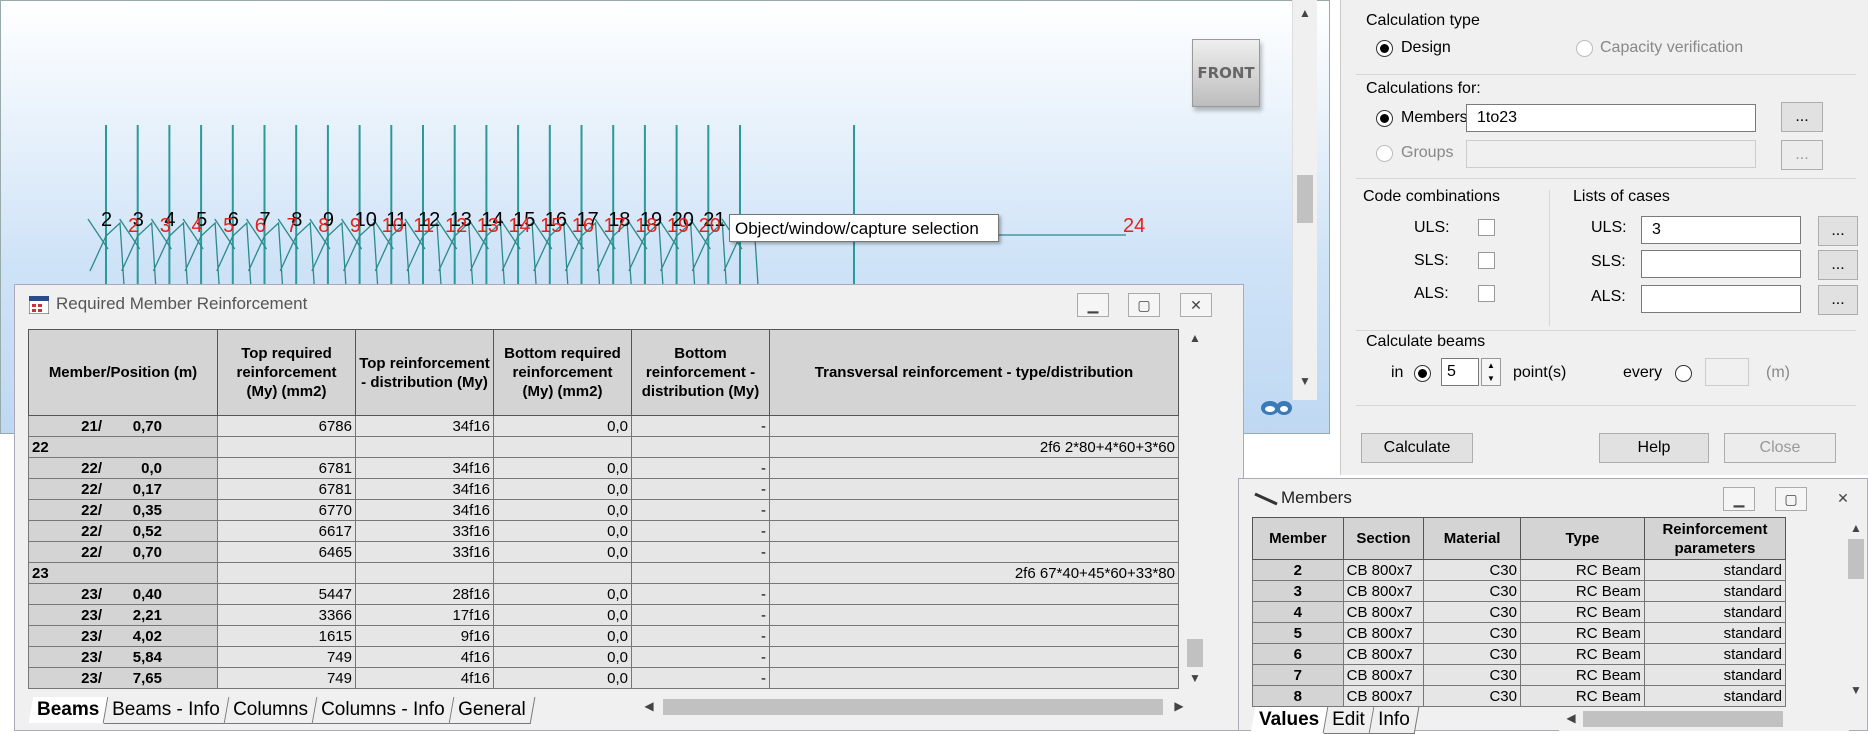 This screenshot has width=1868, height=734. What do you see at coordinates (700, 372) in the screenshot?
I see `col-header-bot-dist: Bottom reinforcement - distribution (My)` at bounding box center [700, 372].